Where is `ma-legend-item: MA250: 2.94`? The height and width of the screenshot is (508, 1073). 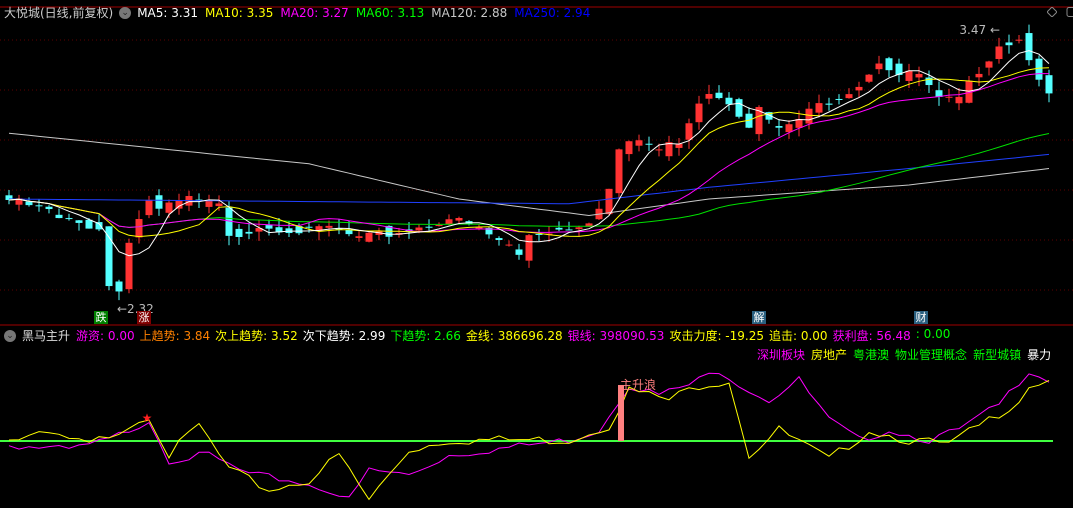 ma-legend-item: MA250: 2.94 is located at coordinates (552, 12).